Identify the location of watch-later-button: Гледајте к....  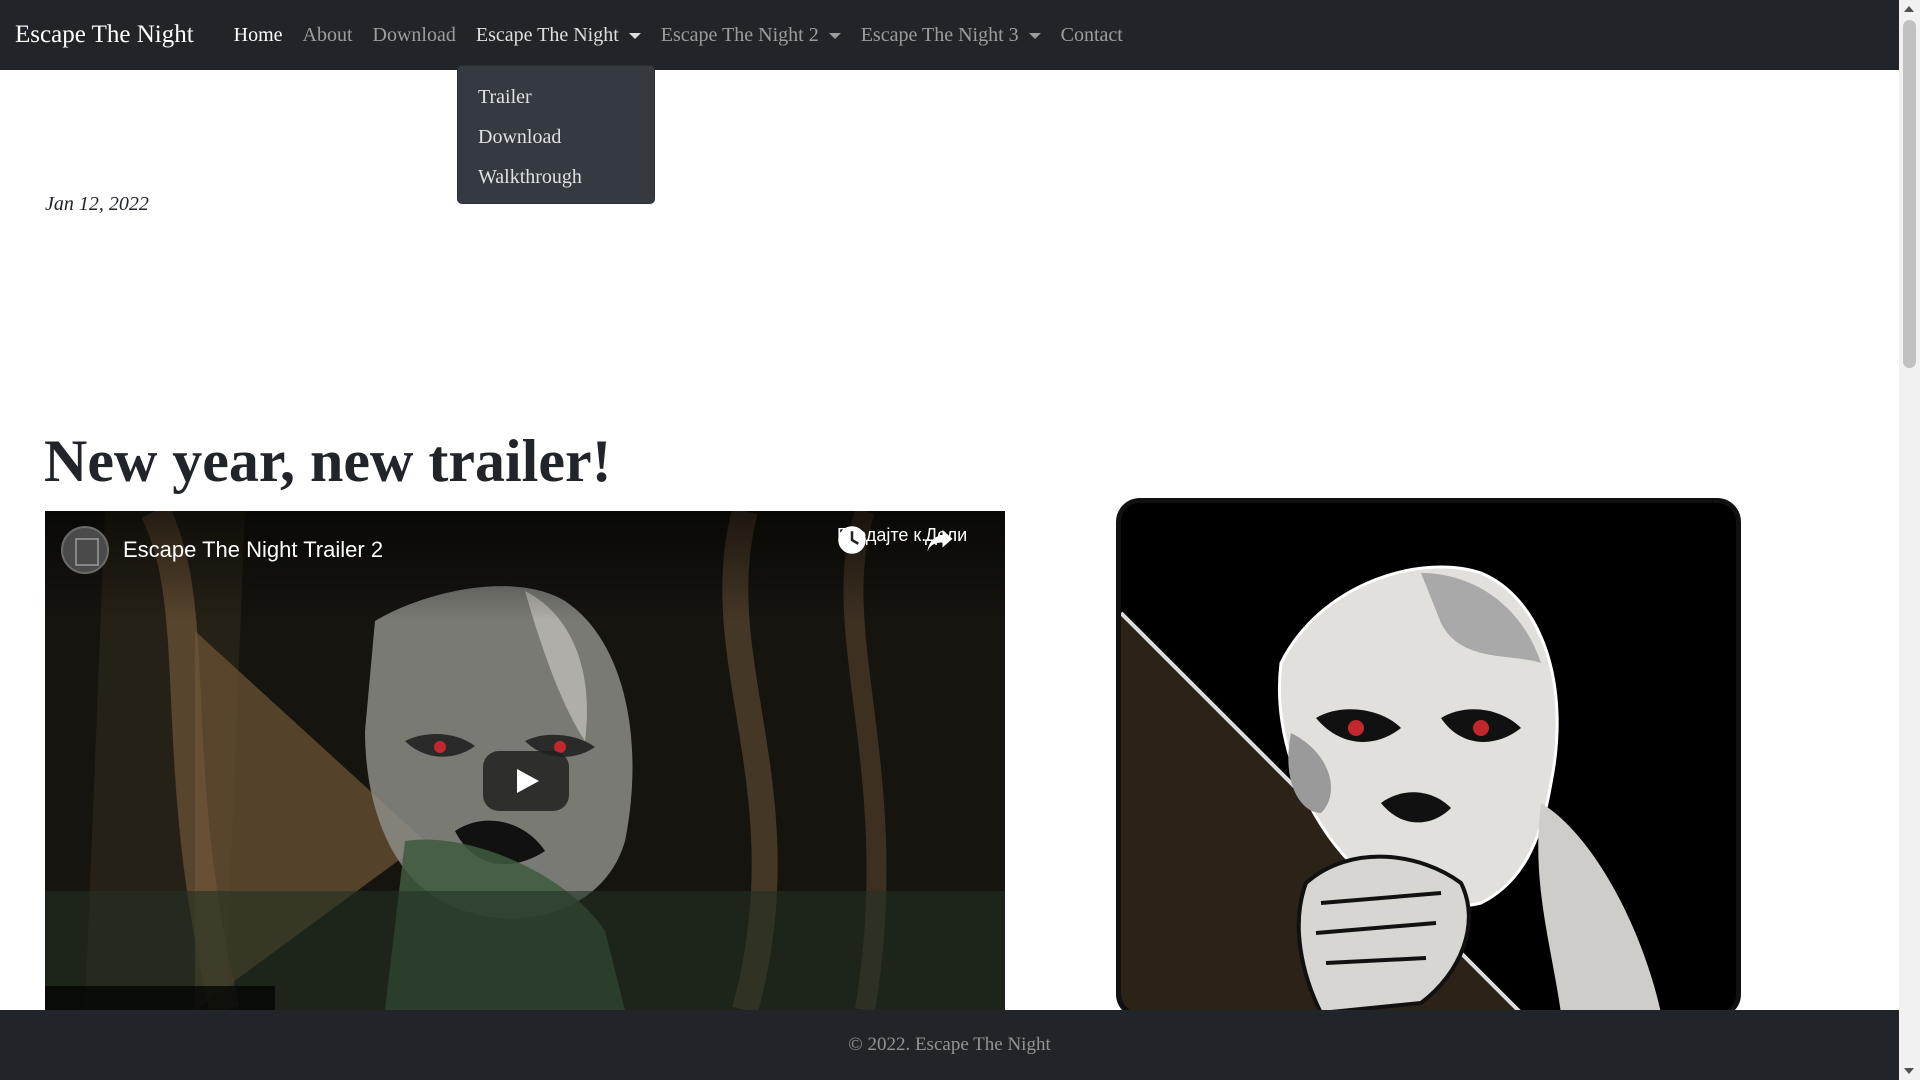
(886, 539).